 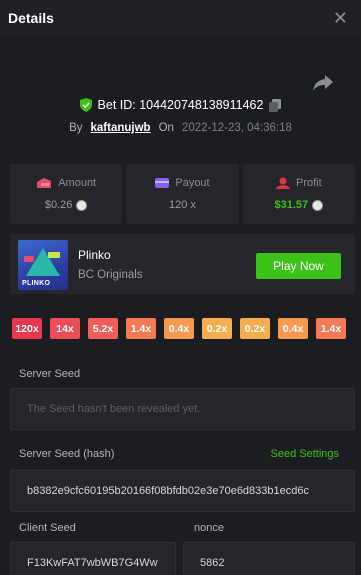 What do you see at coordinates (58, 205) in the screenshot?
I see `stat-amount-value: $0.26` at bounding box center [58, 205].